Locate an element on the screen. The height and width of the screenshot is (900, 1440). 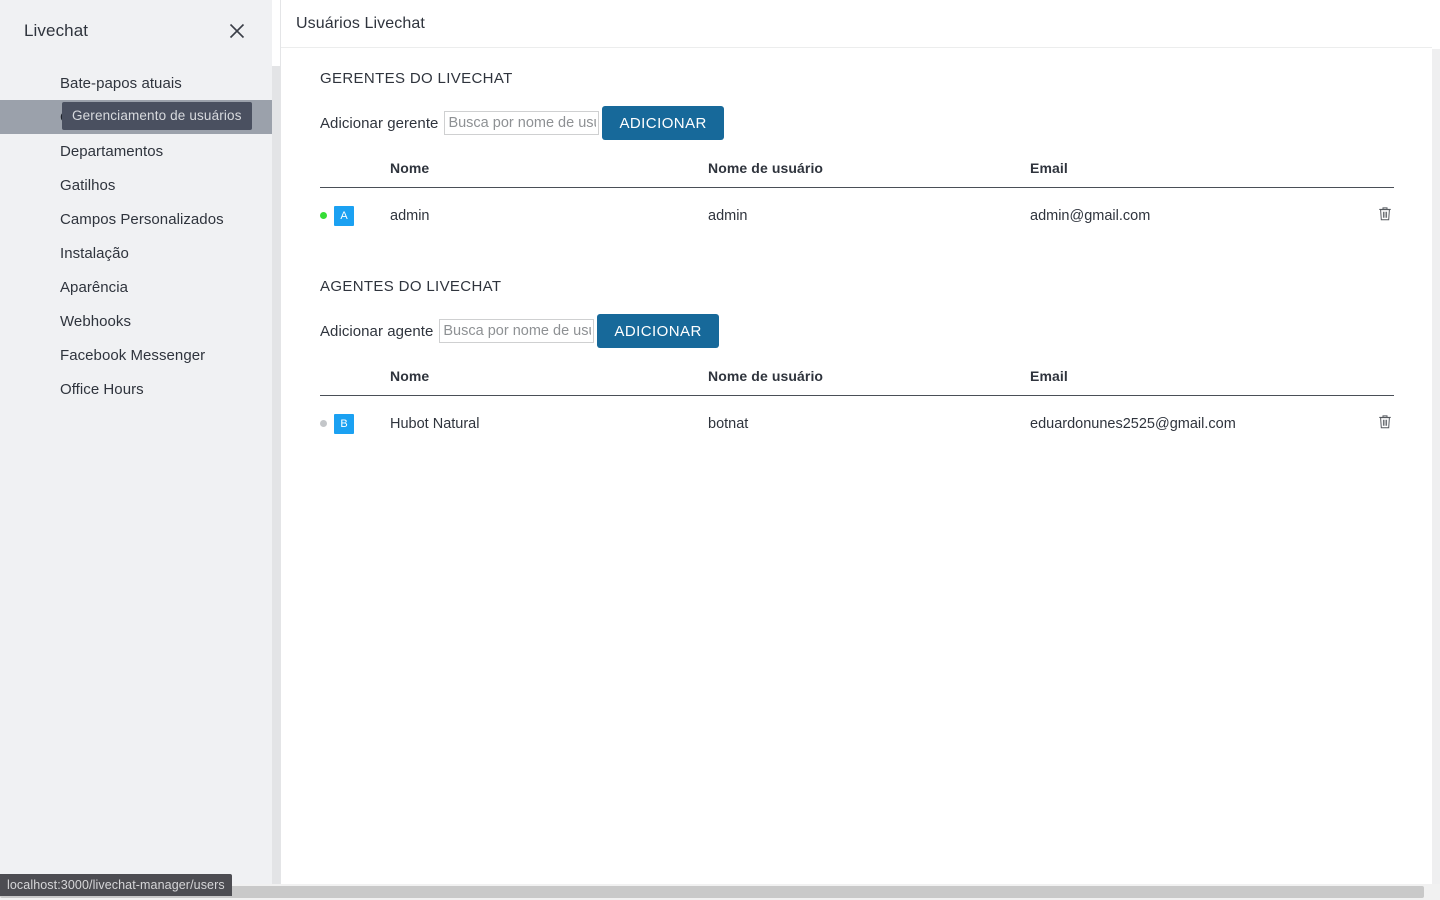
sidebar-scrollbar is located at coordinates (276, 475).